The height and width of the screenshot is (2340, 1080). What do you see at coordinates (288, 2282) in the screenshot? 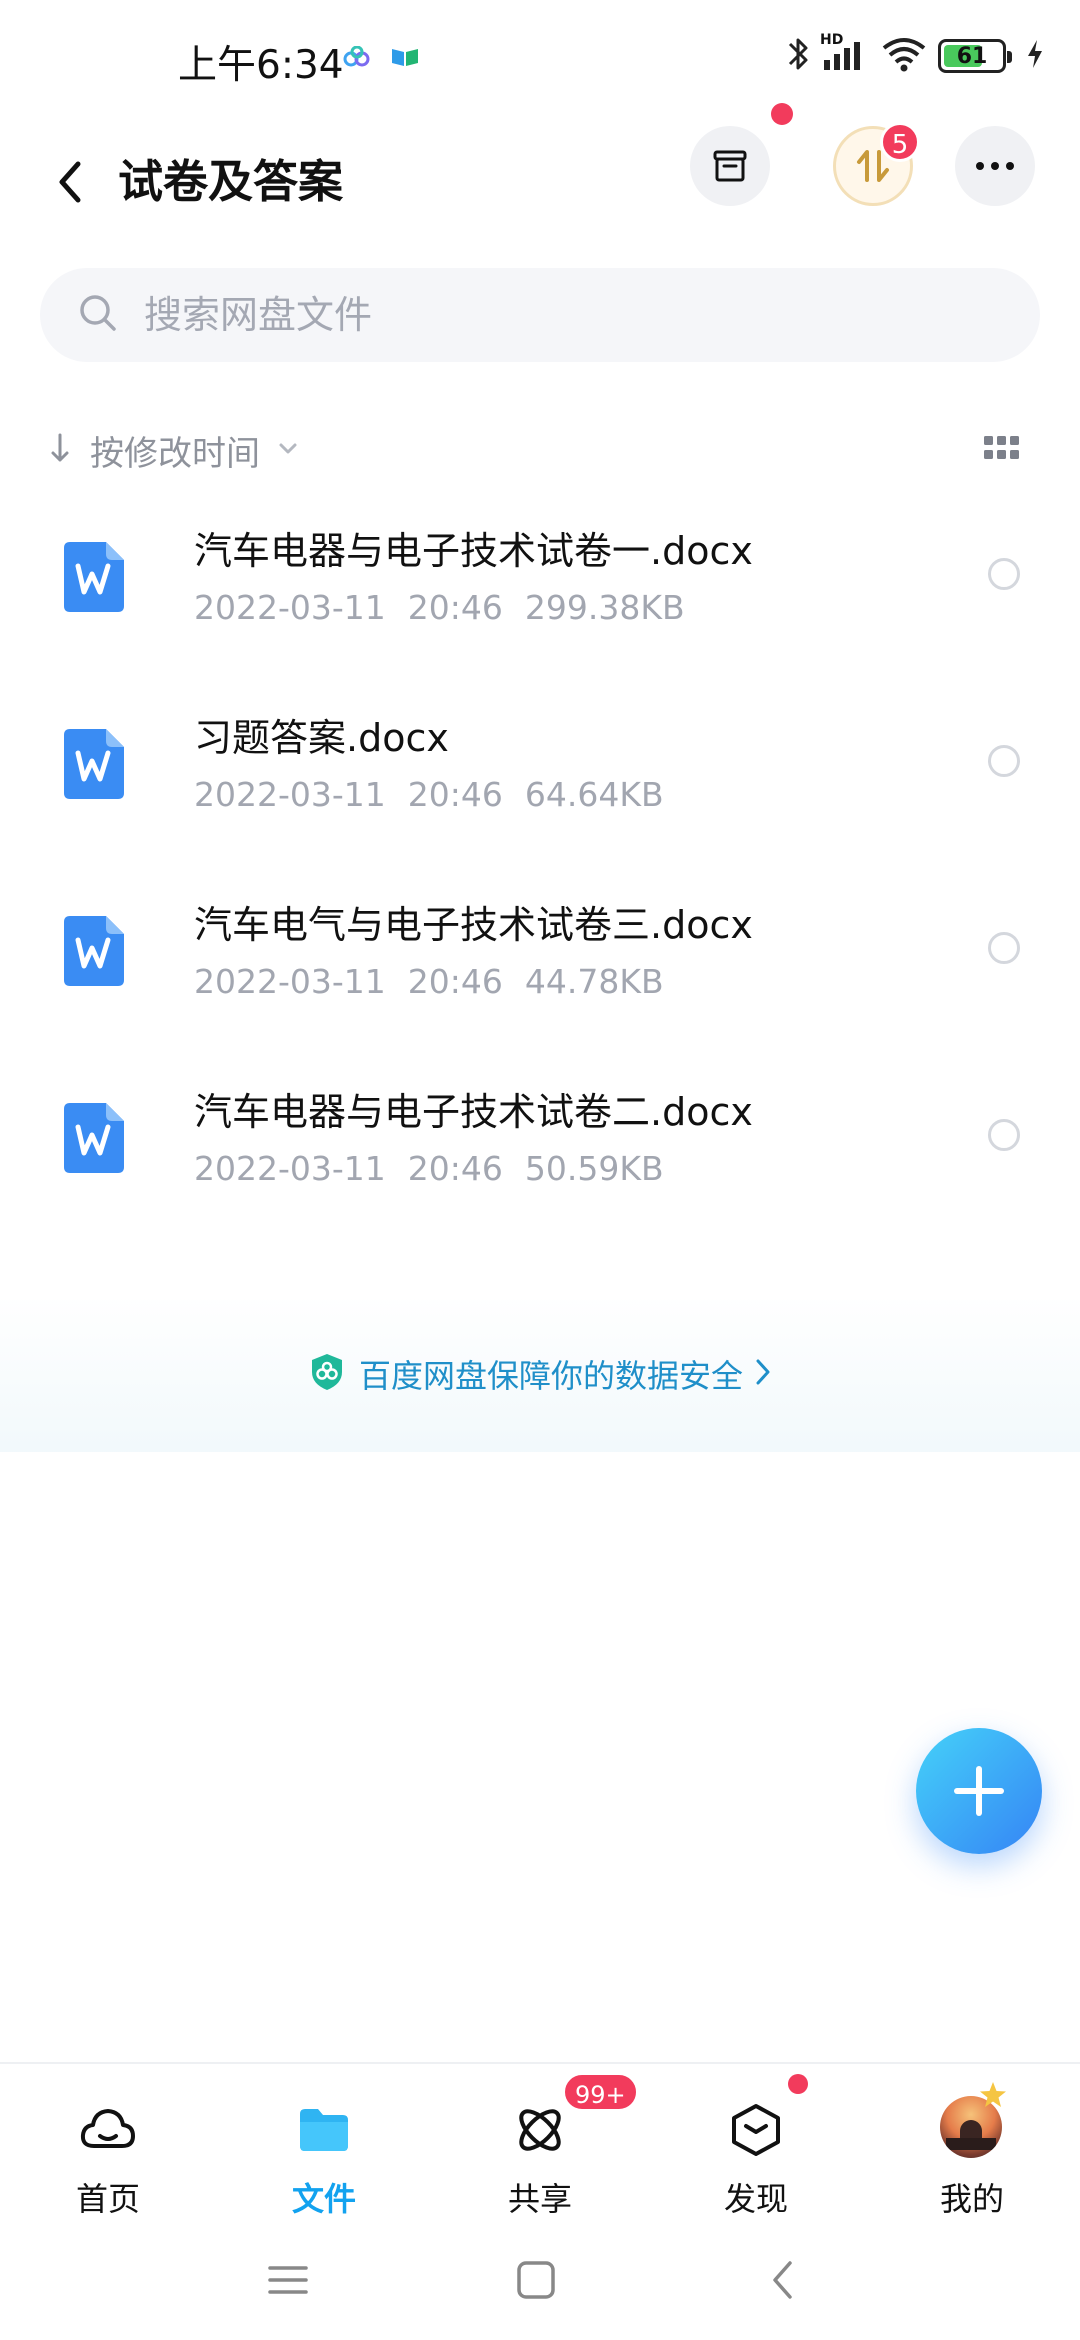
I see `menu-icon` at bounding box center [288, 2282].